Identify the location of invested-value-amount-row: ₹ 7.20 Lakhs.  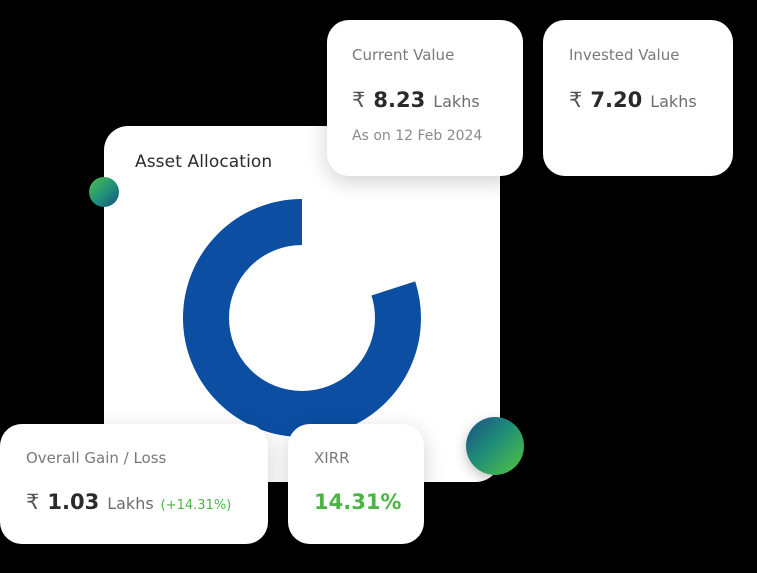
(633, 100).